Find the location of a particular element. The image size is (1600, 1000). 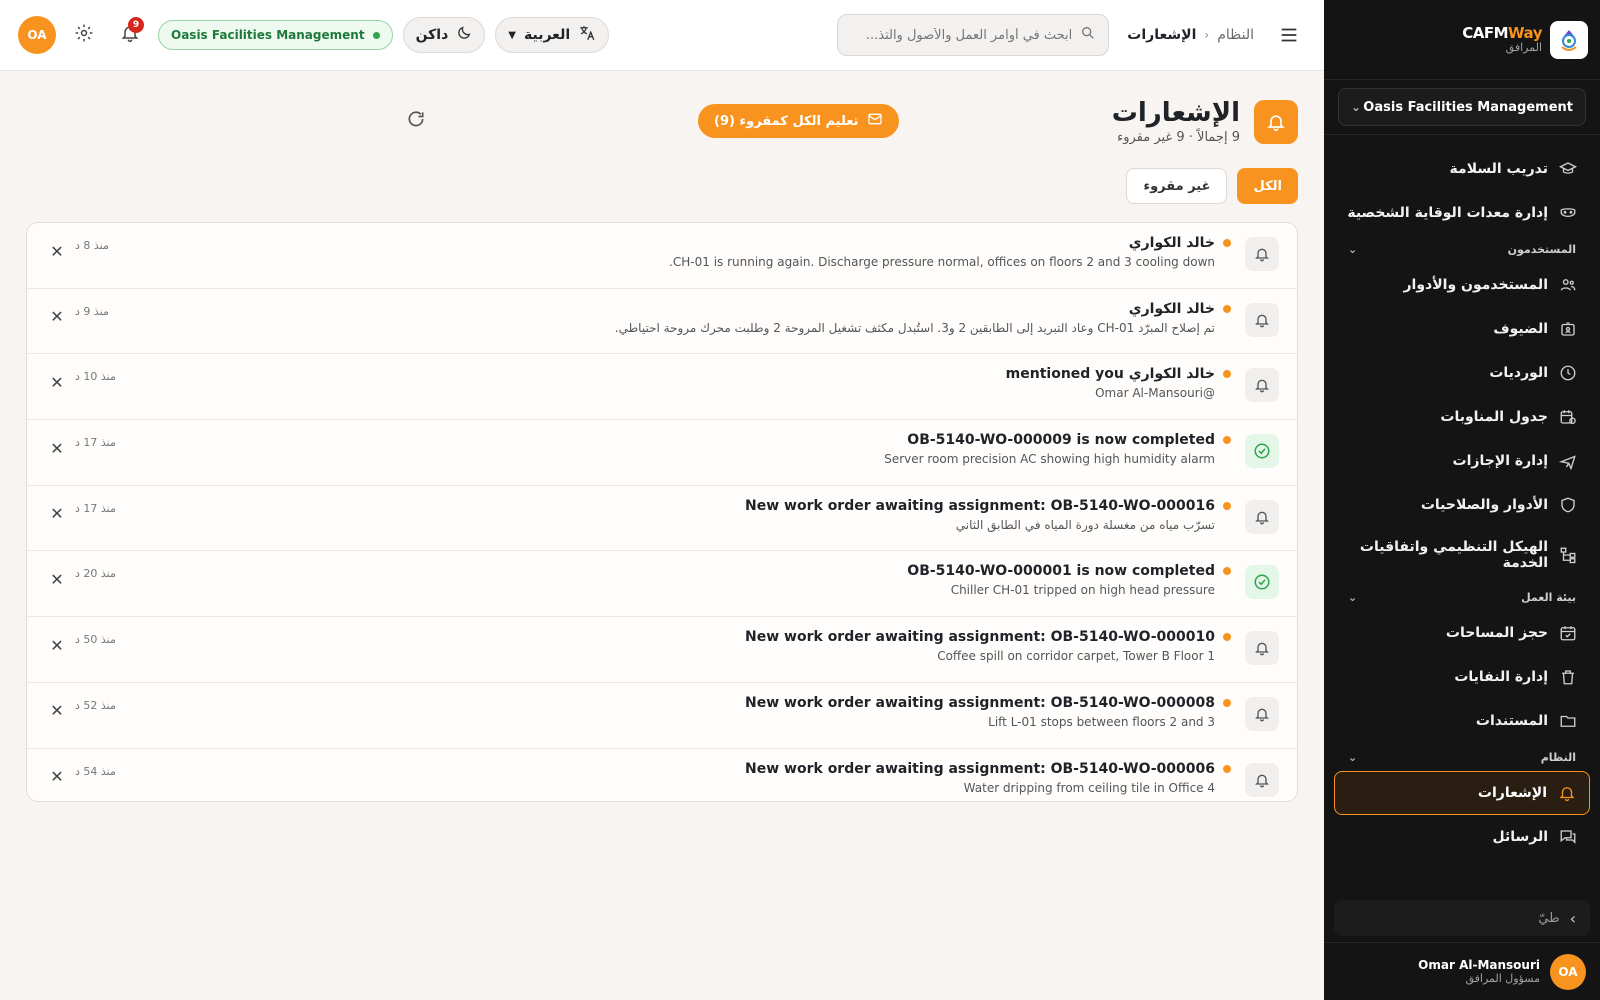

hamburger-menu-icon is located at coordinates (1289, 35).